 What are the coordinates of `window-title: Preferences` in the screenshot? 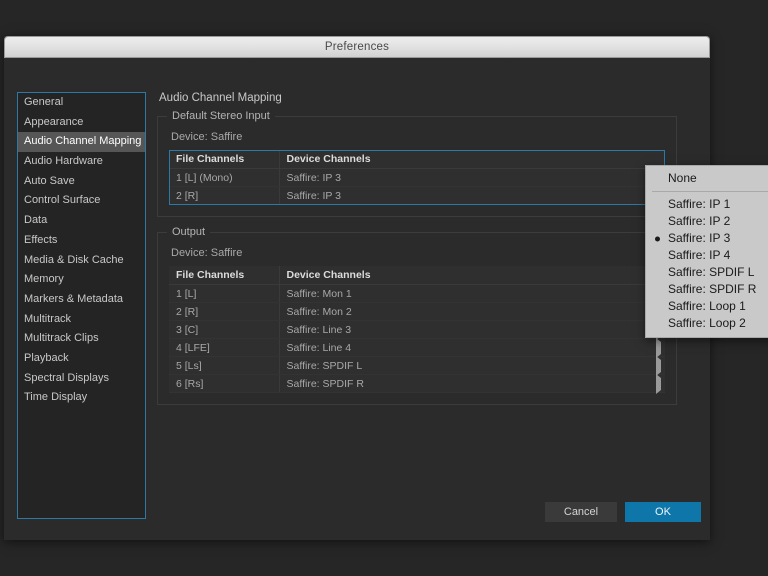 It's located at (357, 47).